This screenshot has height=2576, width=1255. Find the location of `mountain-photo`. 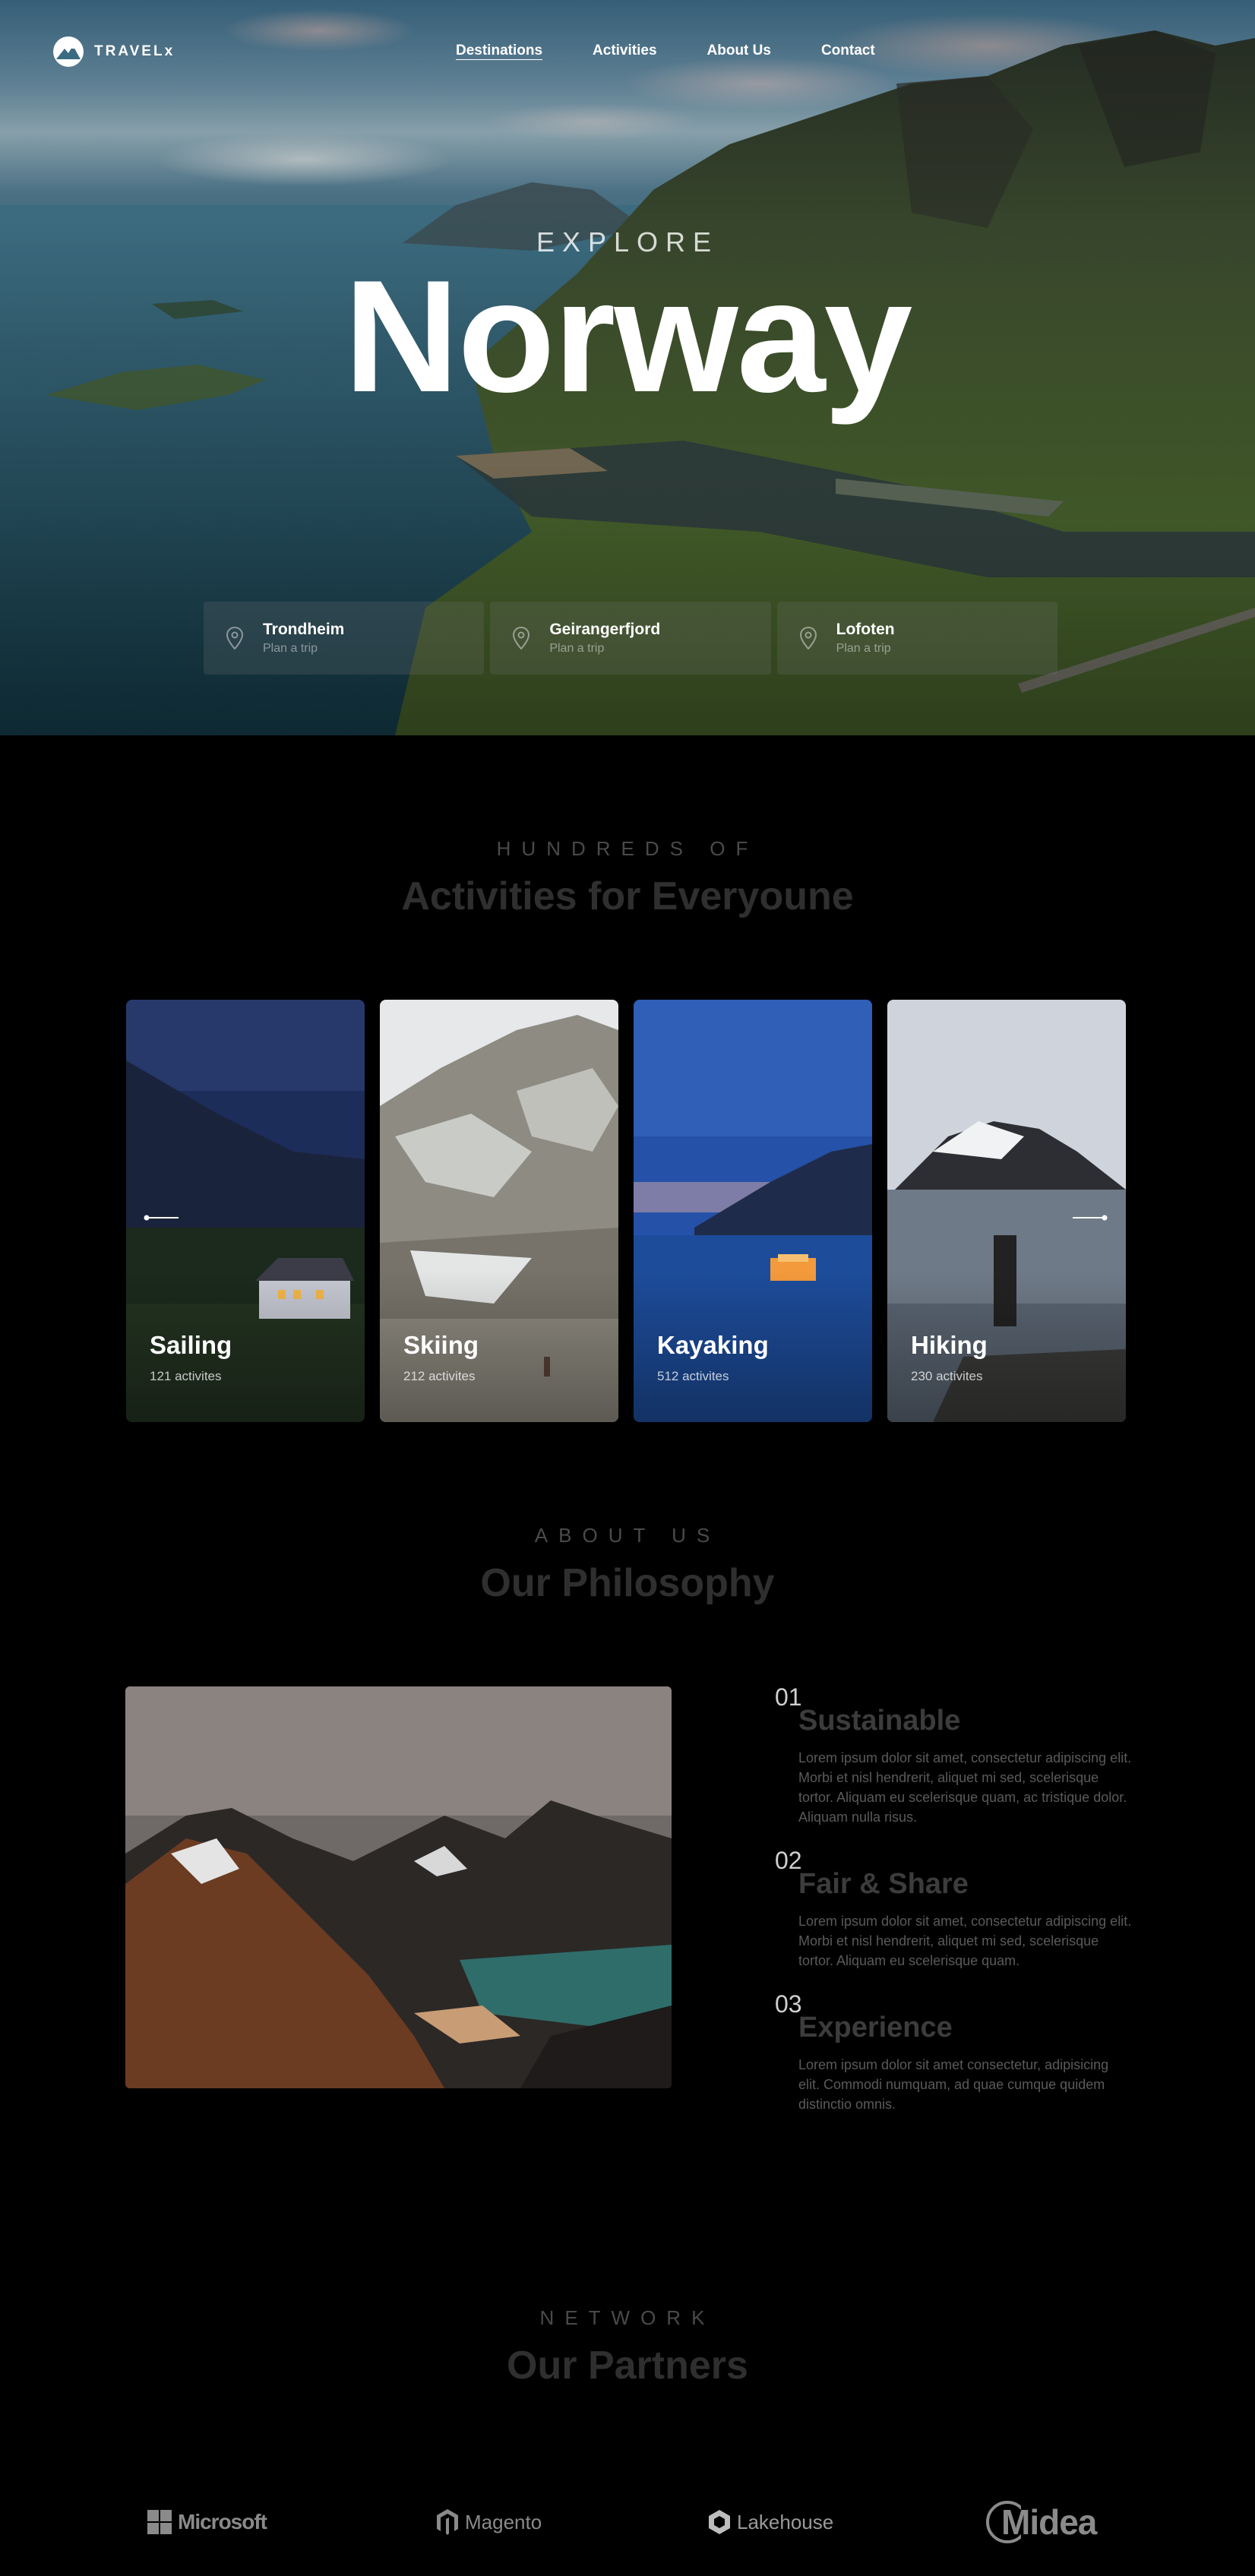

mountain-photo is located at coordinates (398, 1887).